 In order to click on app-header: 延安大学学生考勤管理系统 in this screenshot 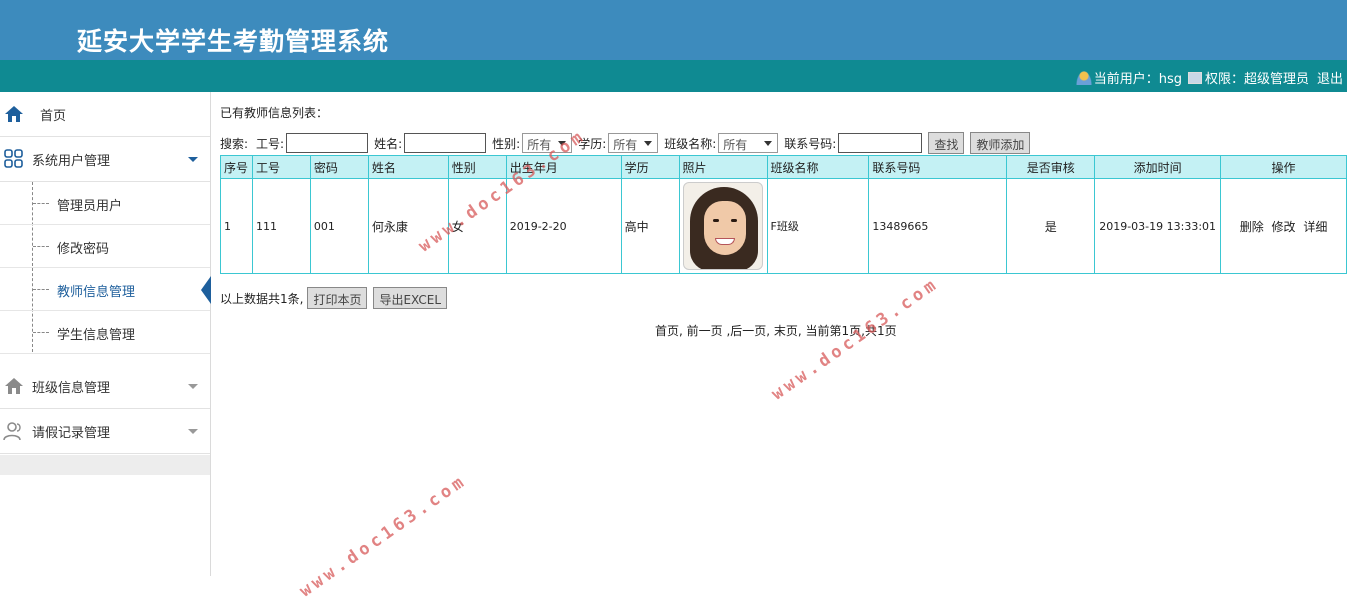, I will do `click(673, 30)`.